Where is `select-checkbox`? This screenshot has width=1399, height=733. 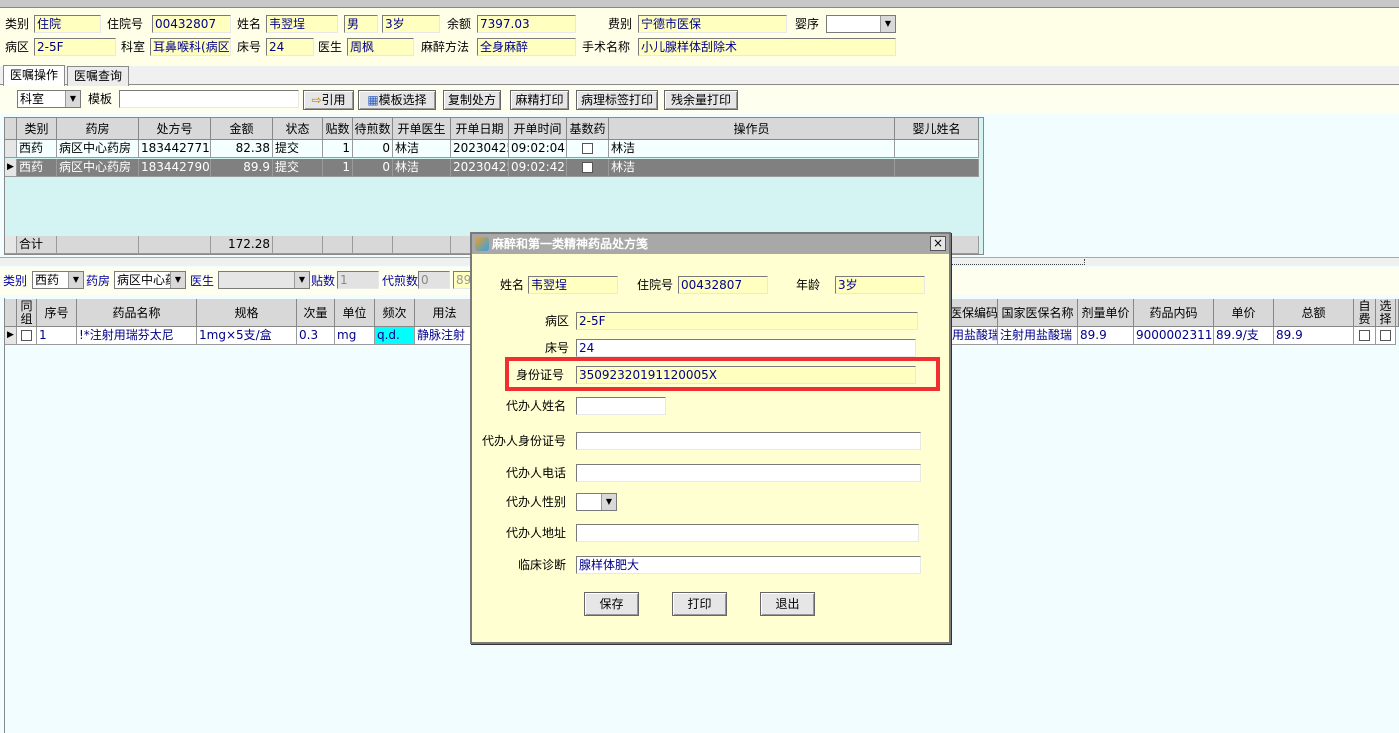 select-checkbox is located at coordinates (1385, 335).